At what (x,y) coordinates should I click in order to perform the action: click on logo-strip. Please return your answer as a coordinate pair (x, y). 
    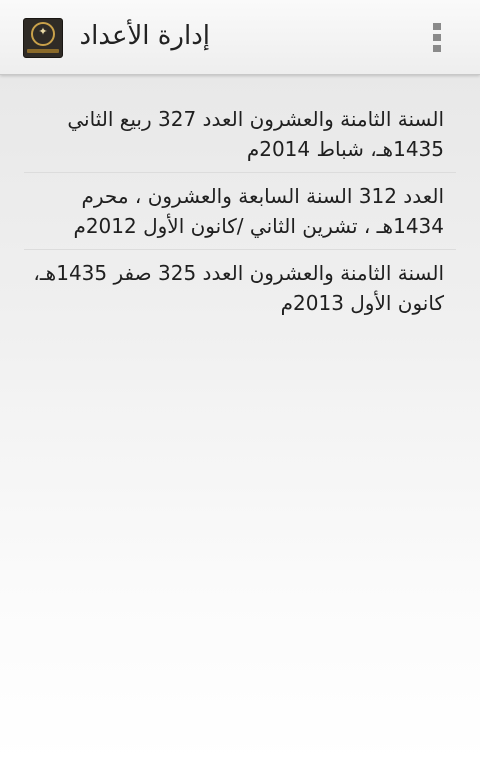
    Looking at the image, I should click on (43, 51).